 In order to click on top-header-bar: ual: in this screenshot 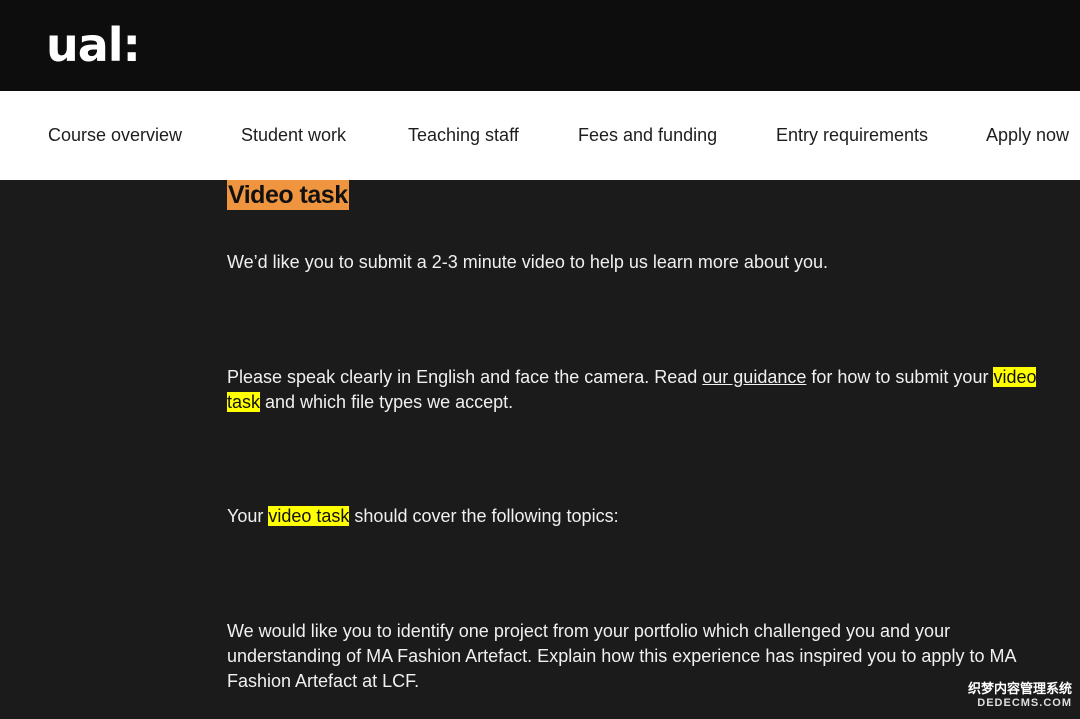, I will do `click(540, 45)`.